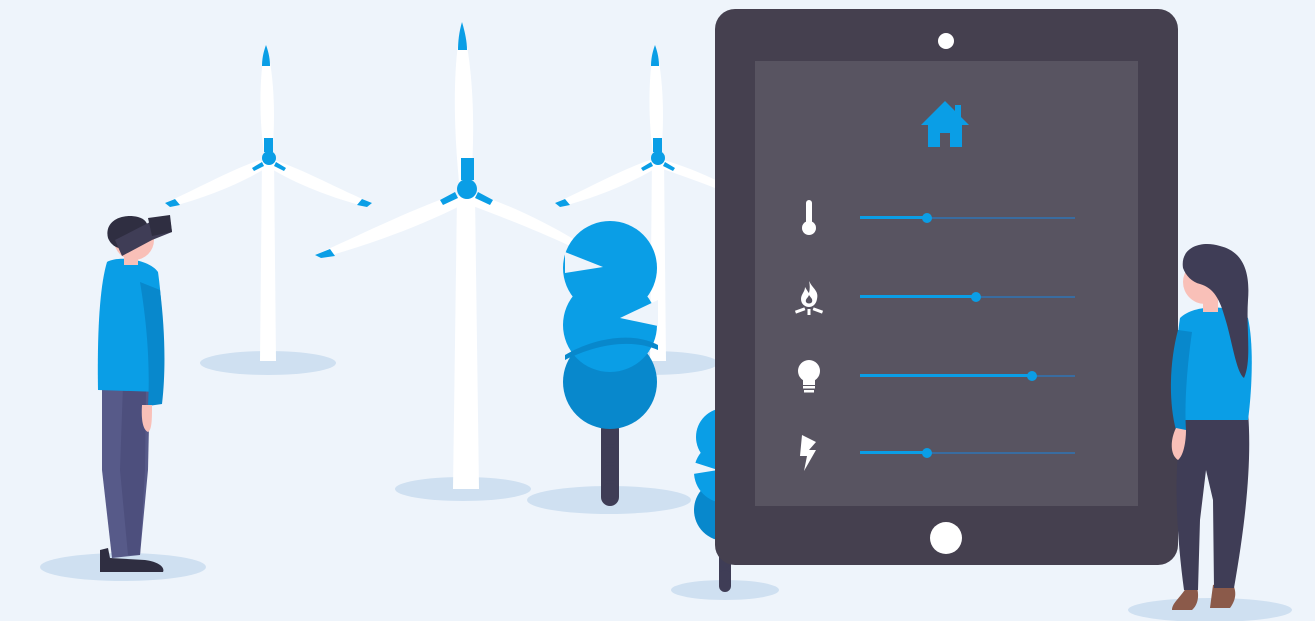 The height and width of the screenshot is (621, 1315). What do you see at coordinates (1032, 376) in the screenshot?
I see `lighting-slider-thumb` at bounding box center [1032, 376].